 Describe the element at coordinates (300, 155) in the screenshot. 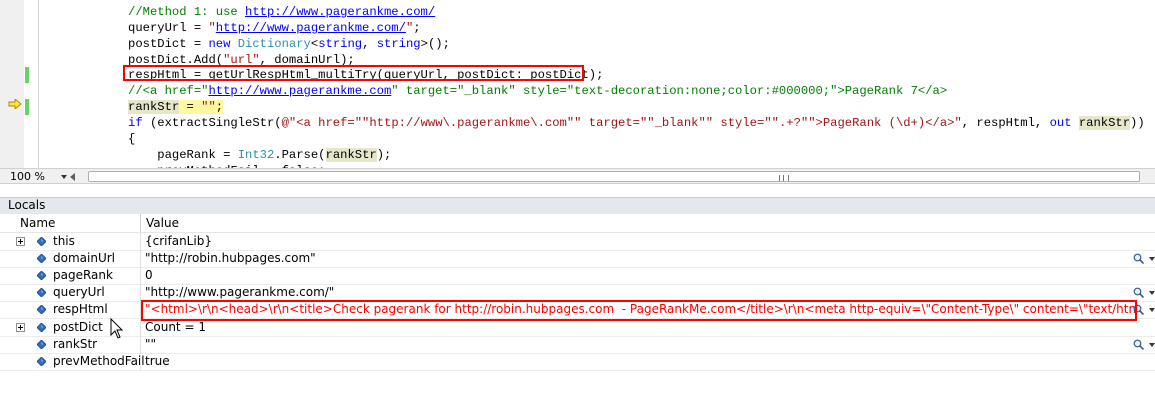

I see `code-token: .Parse(` at that location.